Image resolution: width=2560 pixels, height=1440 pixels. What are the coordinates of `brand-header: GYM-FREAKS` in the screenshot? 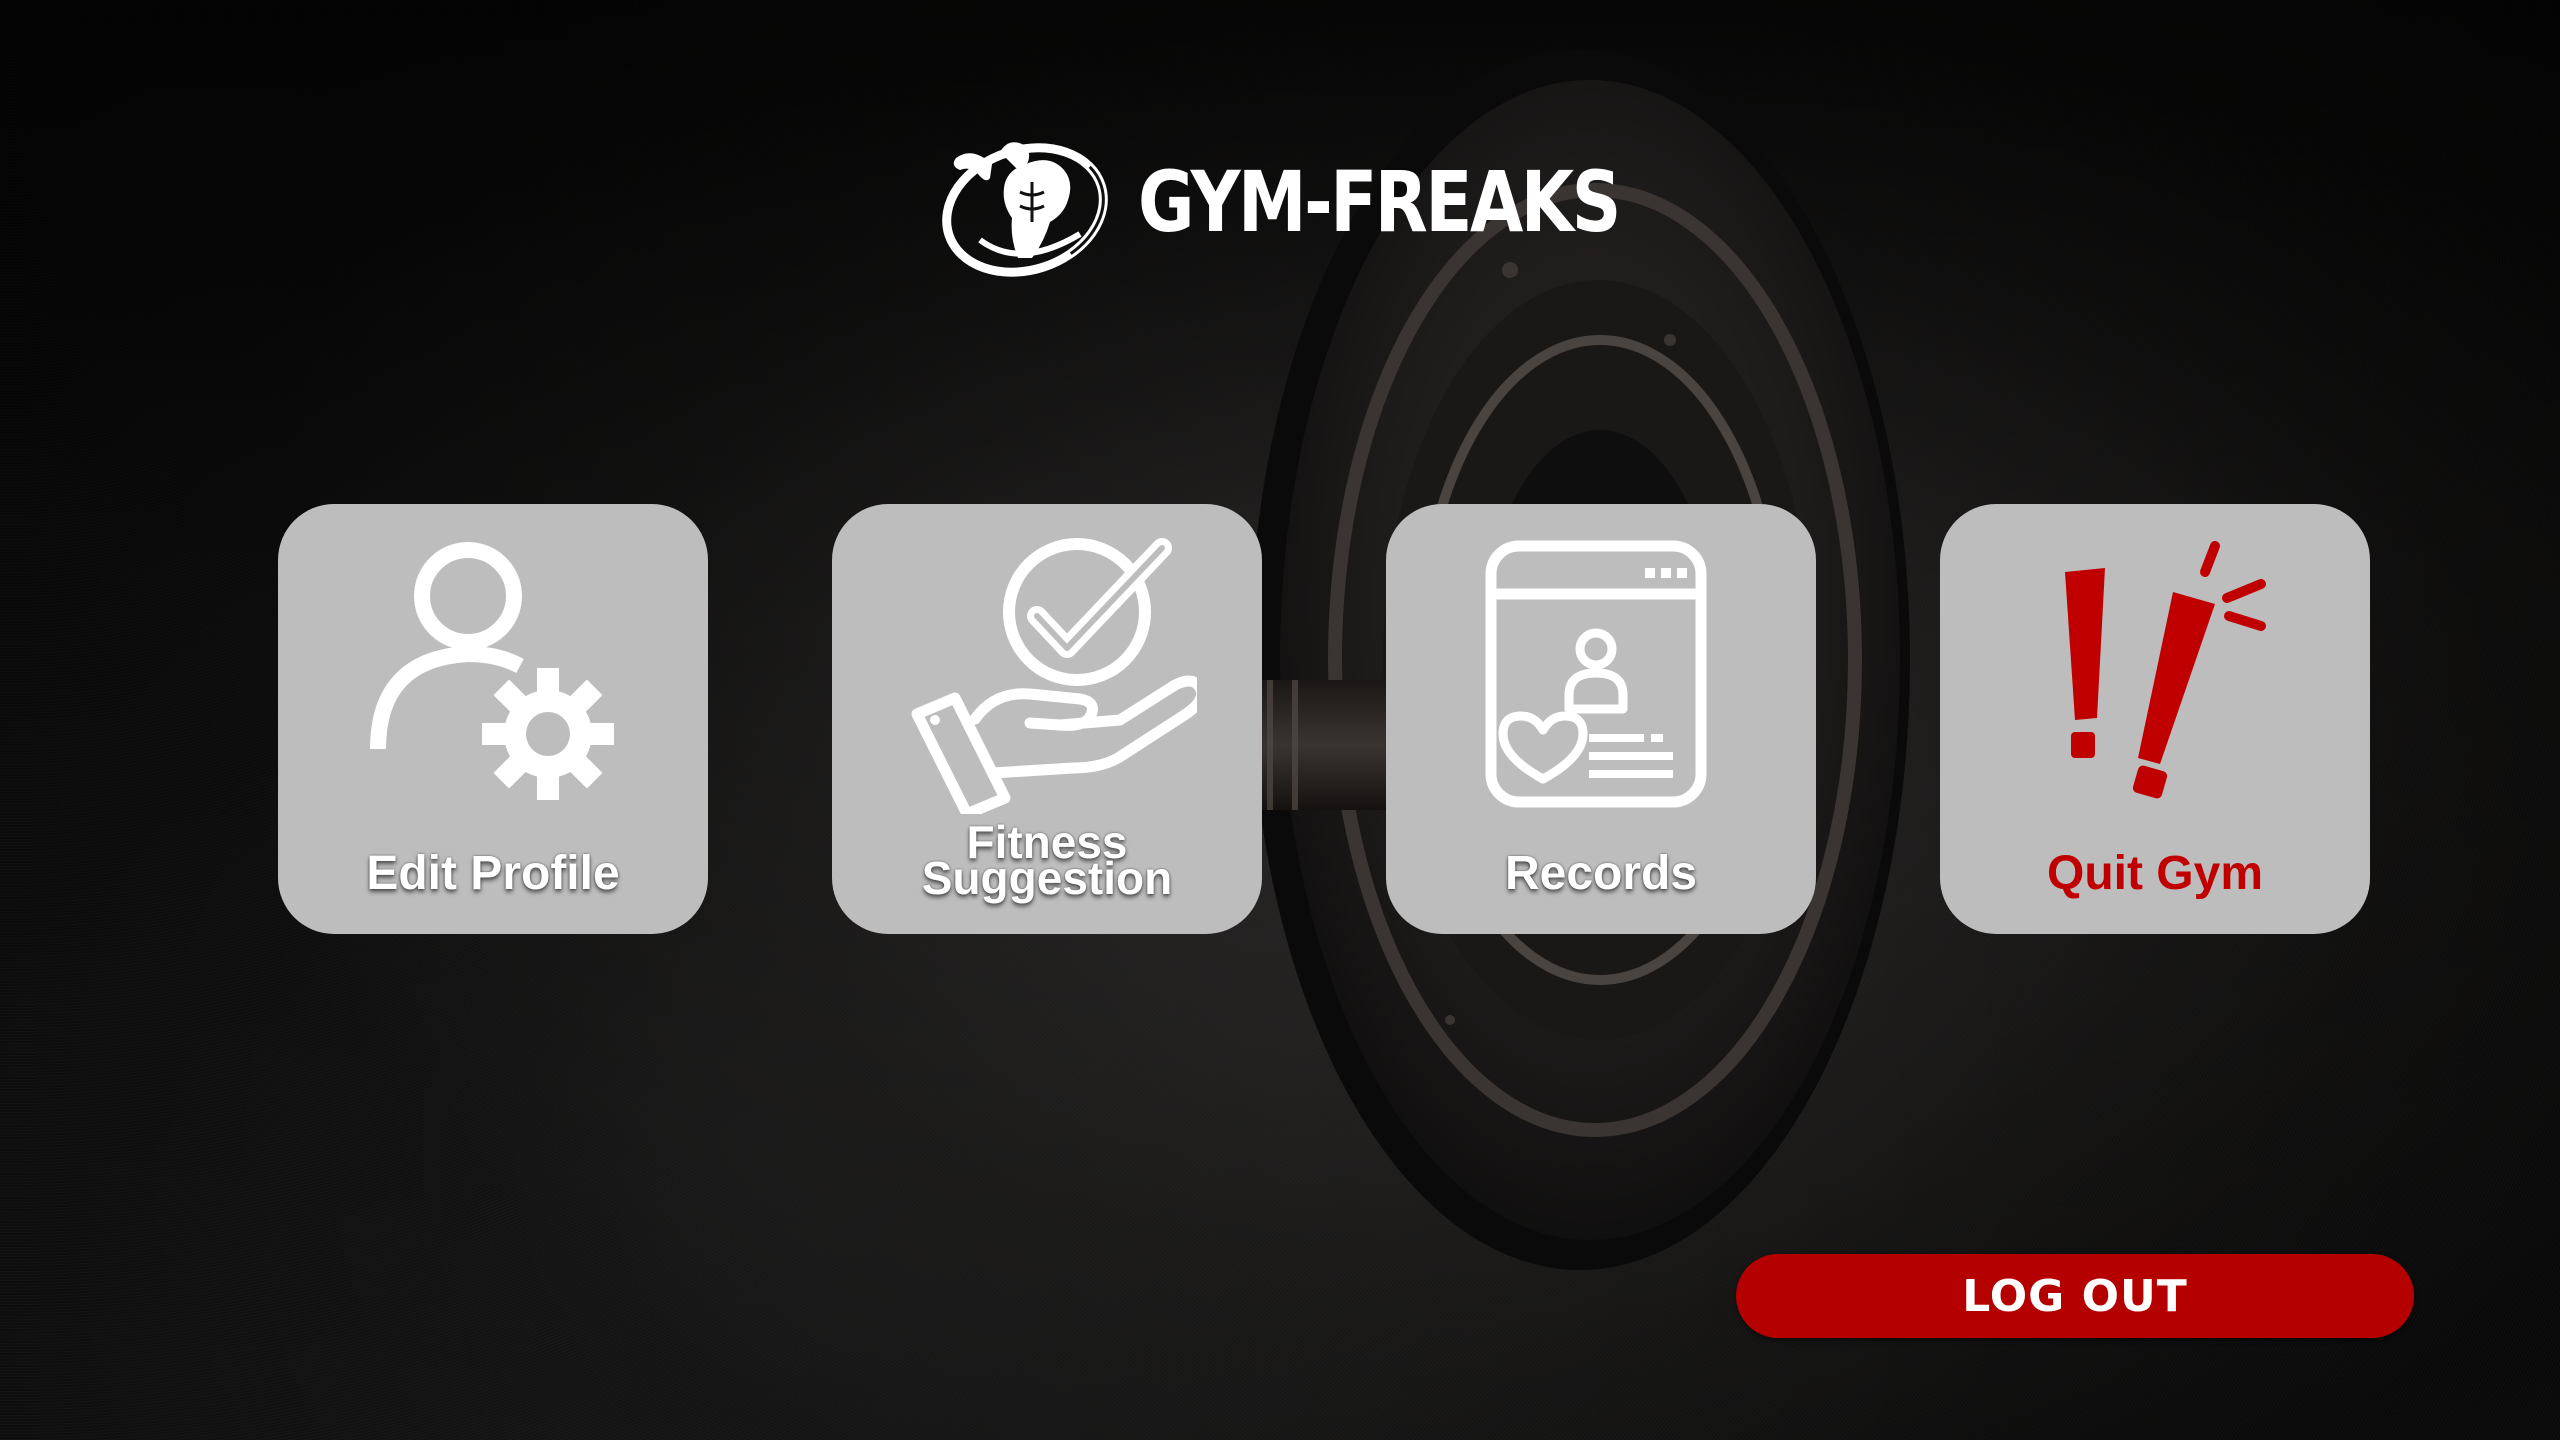 It's located at (1332, 202).